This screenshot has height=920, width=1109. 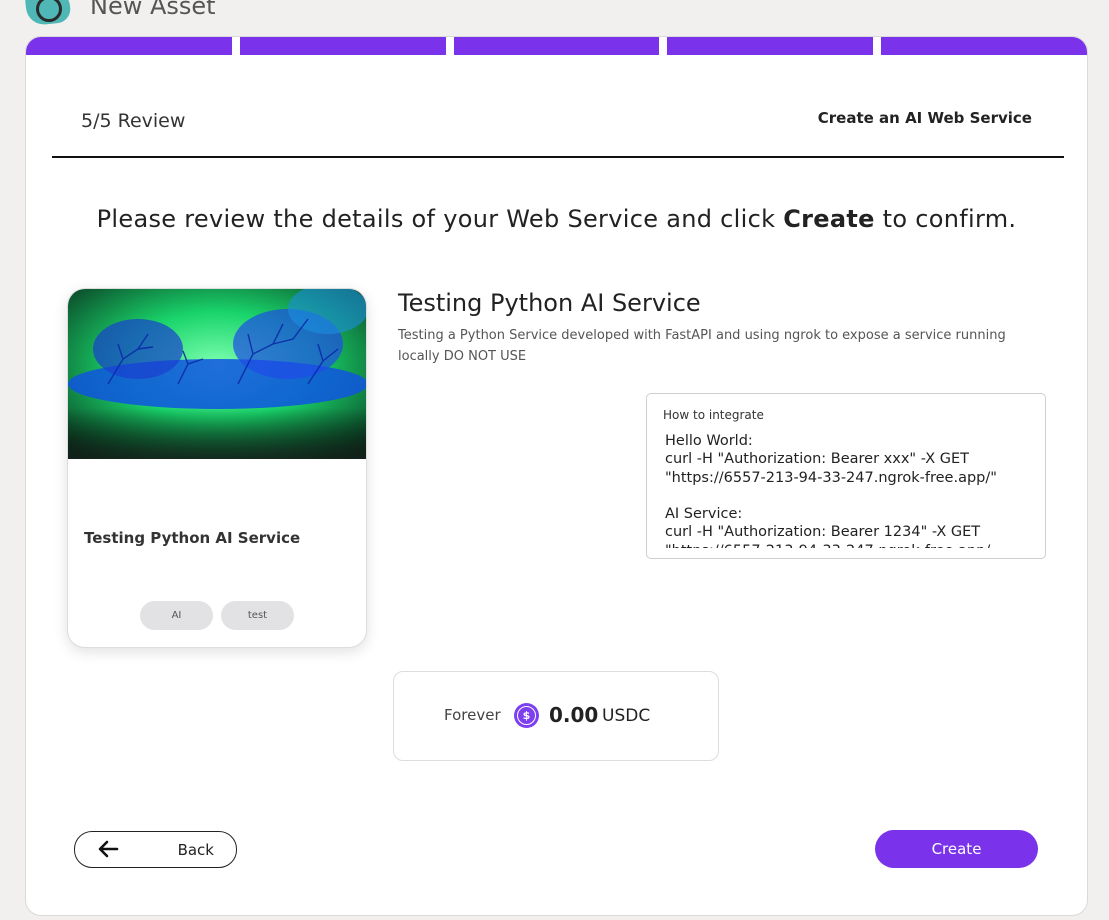 What do you see at coordinates (626, 716) in the screenshot?
I see `pricing-currency: USDC` at bounding box center [626, 716].